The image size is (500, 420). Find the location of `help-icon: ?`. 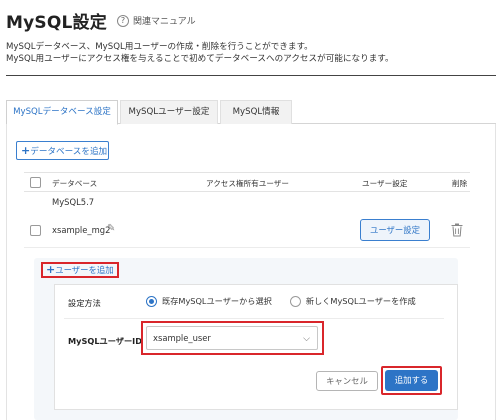

help-icon: ? is located at coordinates (122, 20).